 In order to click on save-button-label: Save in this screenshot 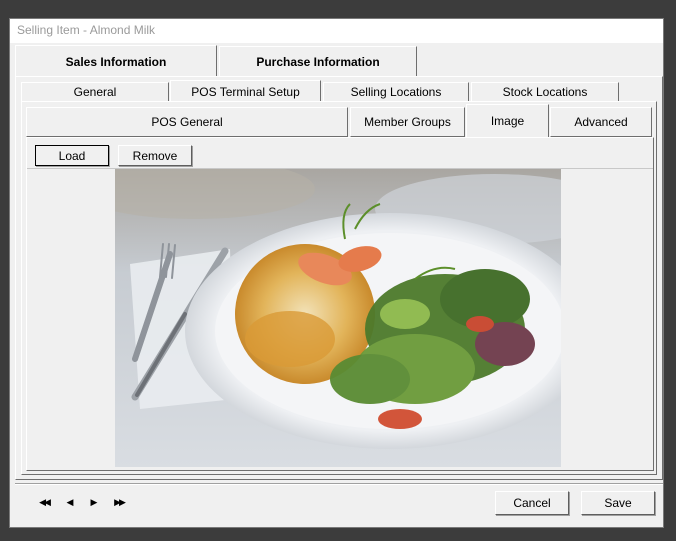, I will do `click(618, 503)`.